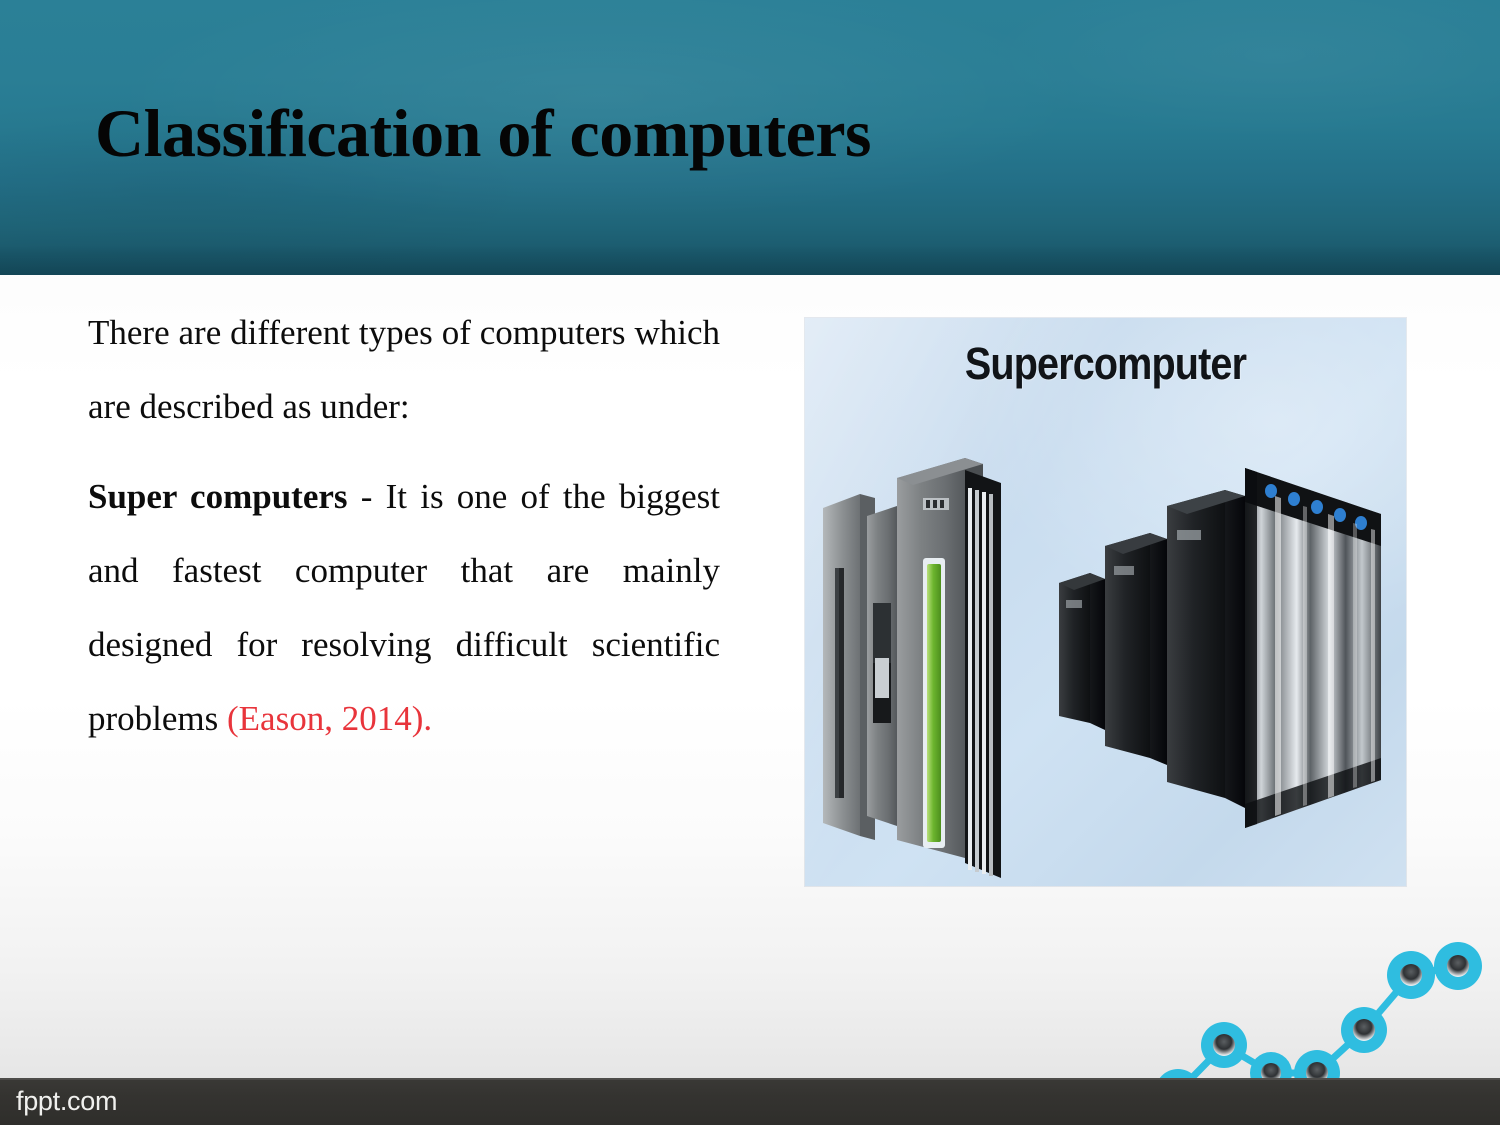  What do you see at coordinates (1102, 668) in the screenshot?
I see `server-racks-illustration` at bounding box center [1102, 668].